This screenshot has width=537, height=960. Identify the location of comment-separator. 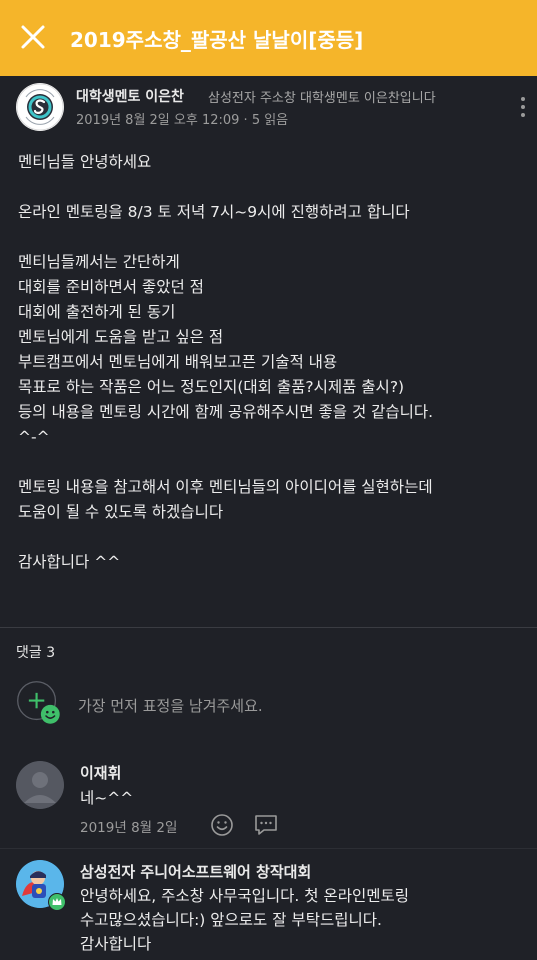
(268, 848).